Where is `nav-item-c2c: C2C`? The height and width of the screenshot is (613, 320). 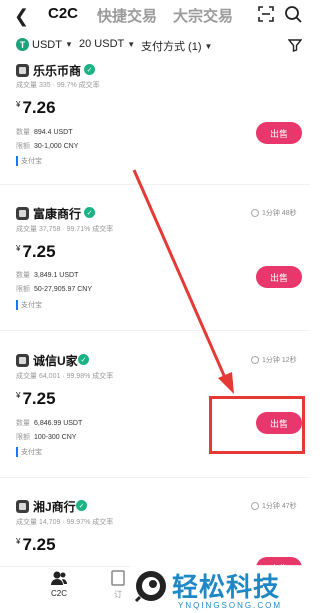
nav-item-c2c: C2C is located at coordinates (59, 583).